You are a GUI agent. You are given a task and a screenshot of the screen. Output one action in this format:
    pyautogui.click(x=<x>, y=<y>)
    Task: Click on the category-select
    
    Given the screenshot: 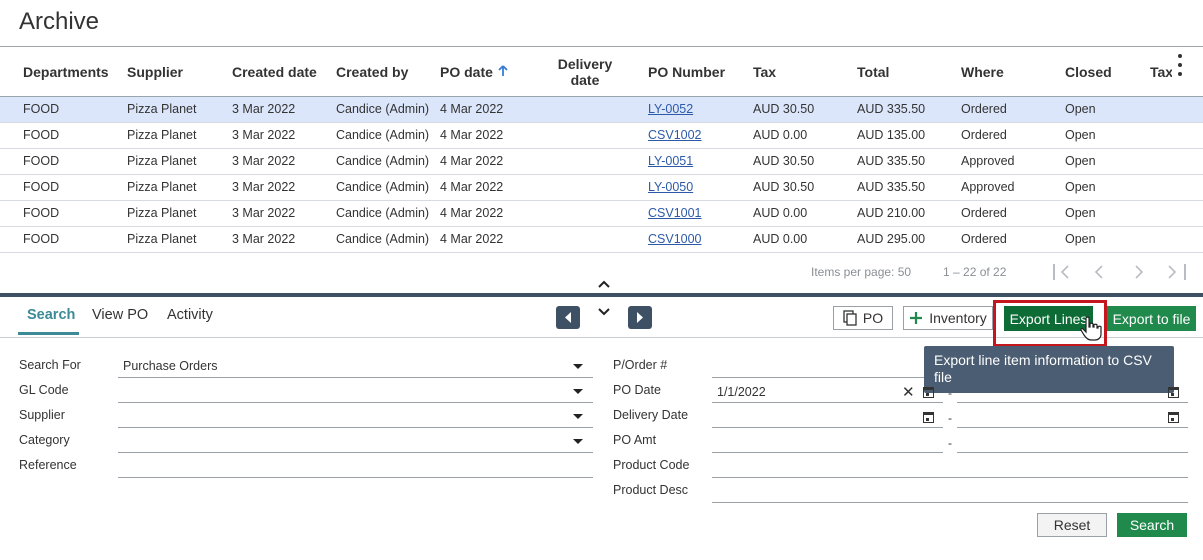 What is the action you would take?
    pyautogui.click(x=355, y=452)
    